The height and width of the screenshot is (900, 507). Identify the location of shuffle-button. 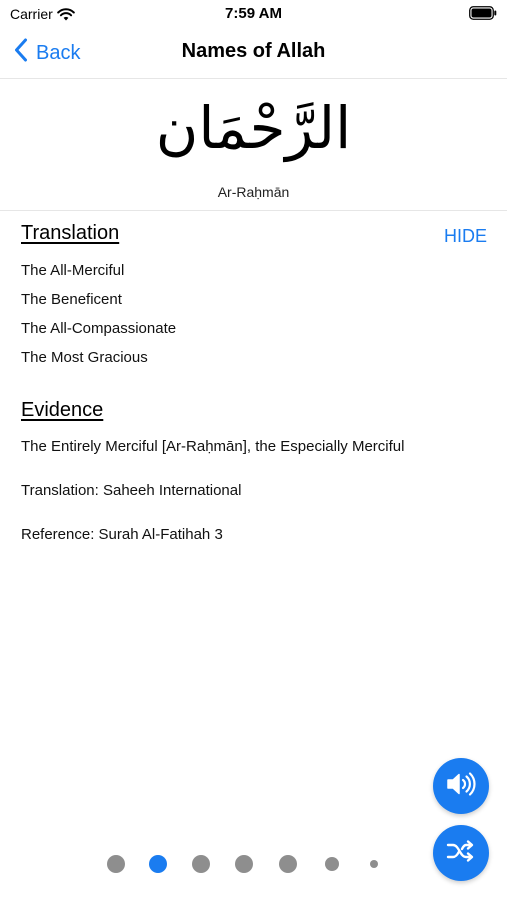
(461, 853).